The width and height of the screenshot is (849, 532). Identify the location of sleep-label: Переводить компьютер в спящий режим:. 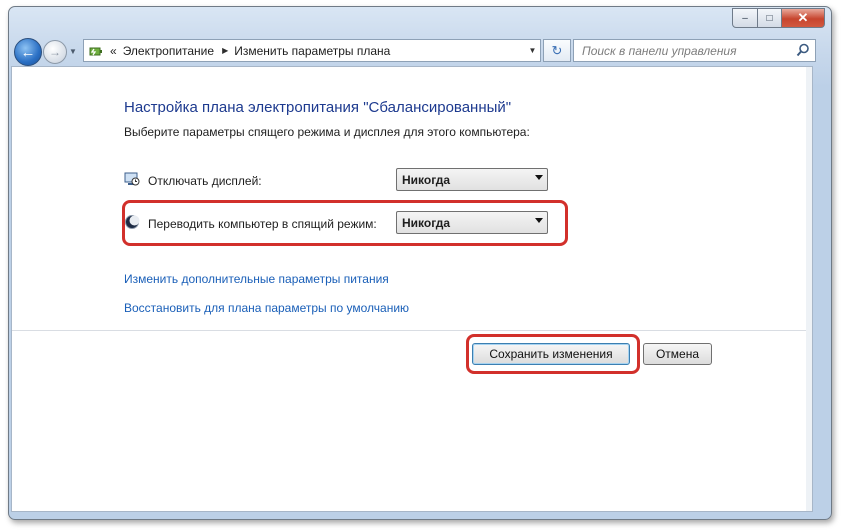
(262, 223).